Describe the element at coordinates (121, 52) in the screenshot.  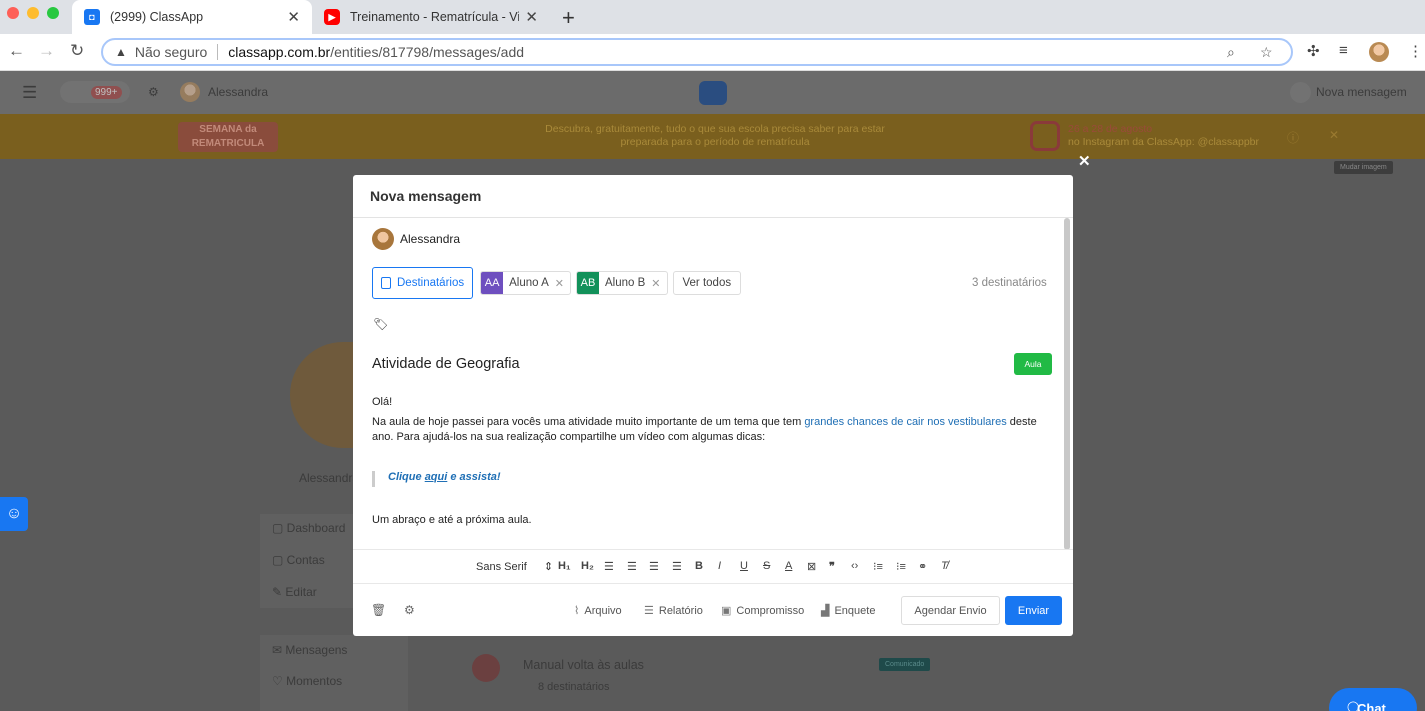
I see `warning-icon: ▲` at that location.